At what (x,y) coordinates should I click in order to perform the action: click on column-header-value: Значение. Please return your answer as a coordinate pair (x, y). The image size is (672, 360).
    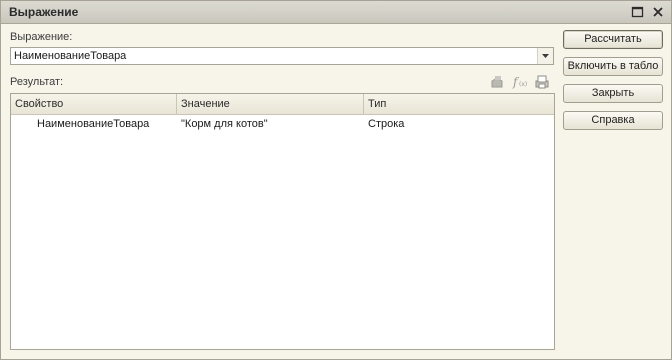
    Looking at the image, I should click on (270, 104).